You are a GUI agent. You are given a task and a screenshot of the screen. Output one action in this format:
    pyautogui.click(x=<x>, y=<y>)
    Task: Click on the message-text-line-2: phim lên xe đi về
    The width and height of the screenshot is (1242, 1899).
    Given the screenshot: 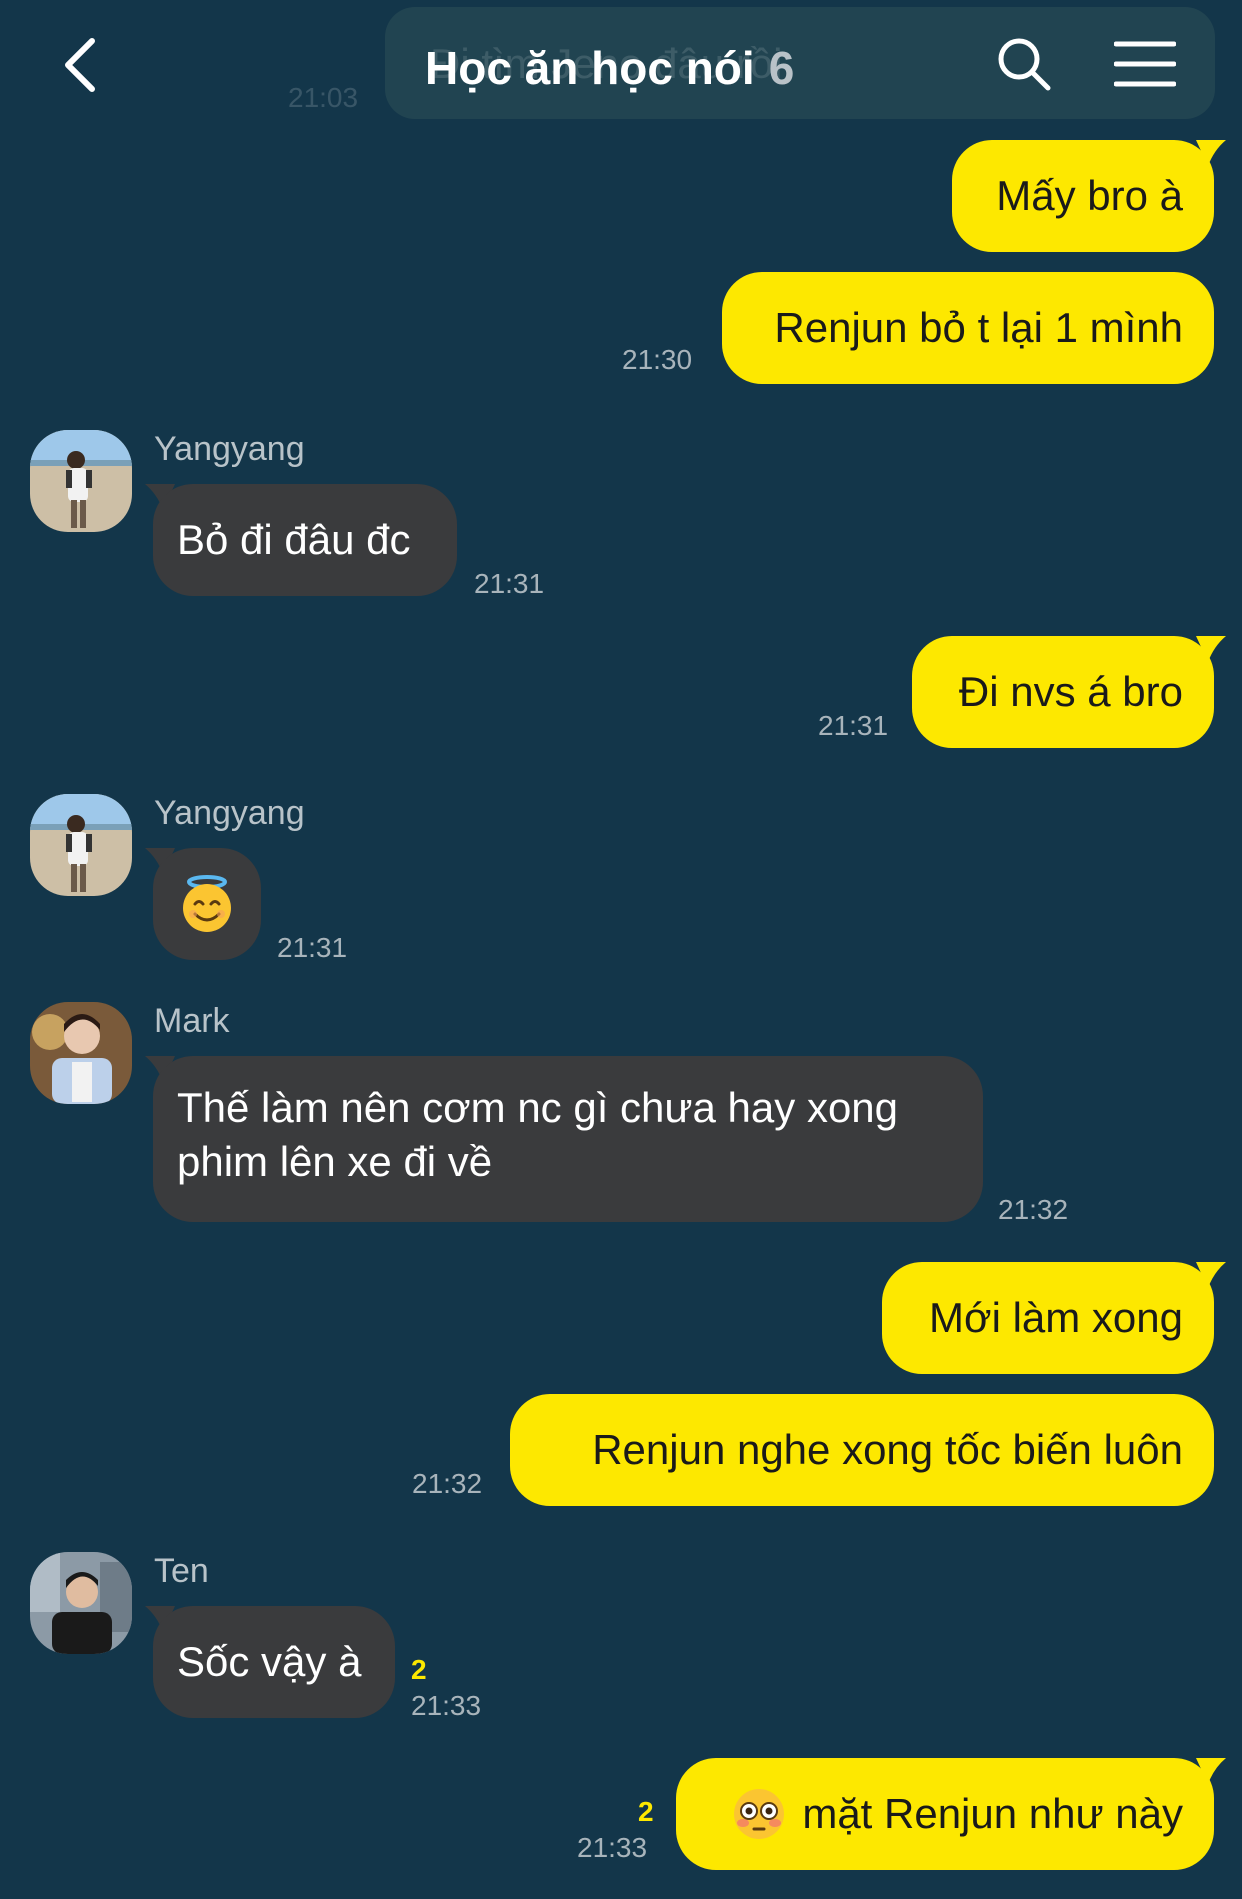 What is the action you would take?
    pyautogui.click(x=335, y=1161)
    